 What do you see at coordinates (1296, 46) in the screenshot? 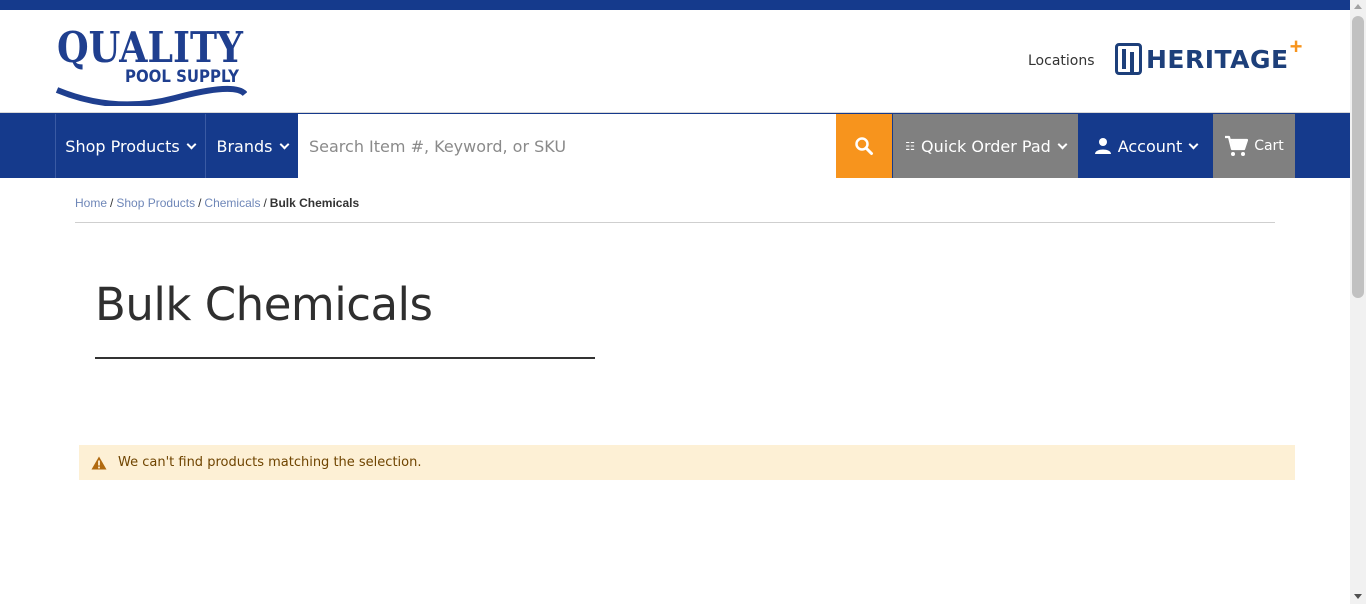
I see `heritage-plus-mark: +` at bounding box center [1296, 46].